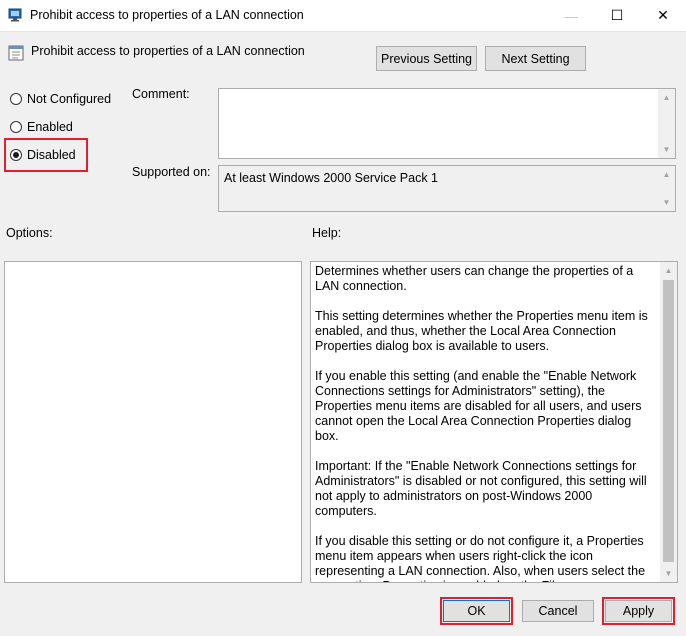 The width and height of the screenshot is (686, 636). What do you see at coordinates (535, 58) in the screenshot?
I see `next-setting-button: Next Setting` at bounding box center [535, 58].